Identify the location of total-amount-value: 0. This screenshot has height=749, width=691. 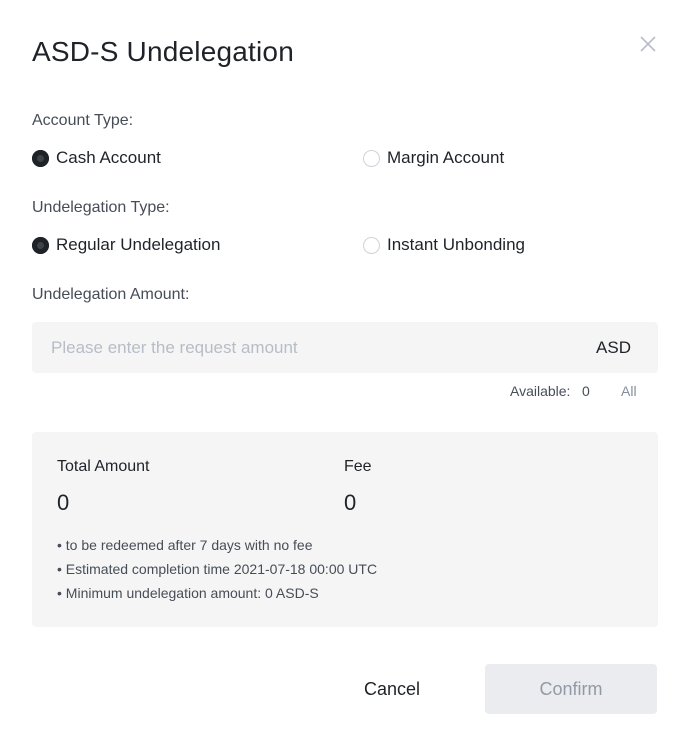
(63, 502).